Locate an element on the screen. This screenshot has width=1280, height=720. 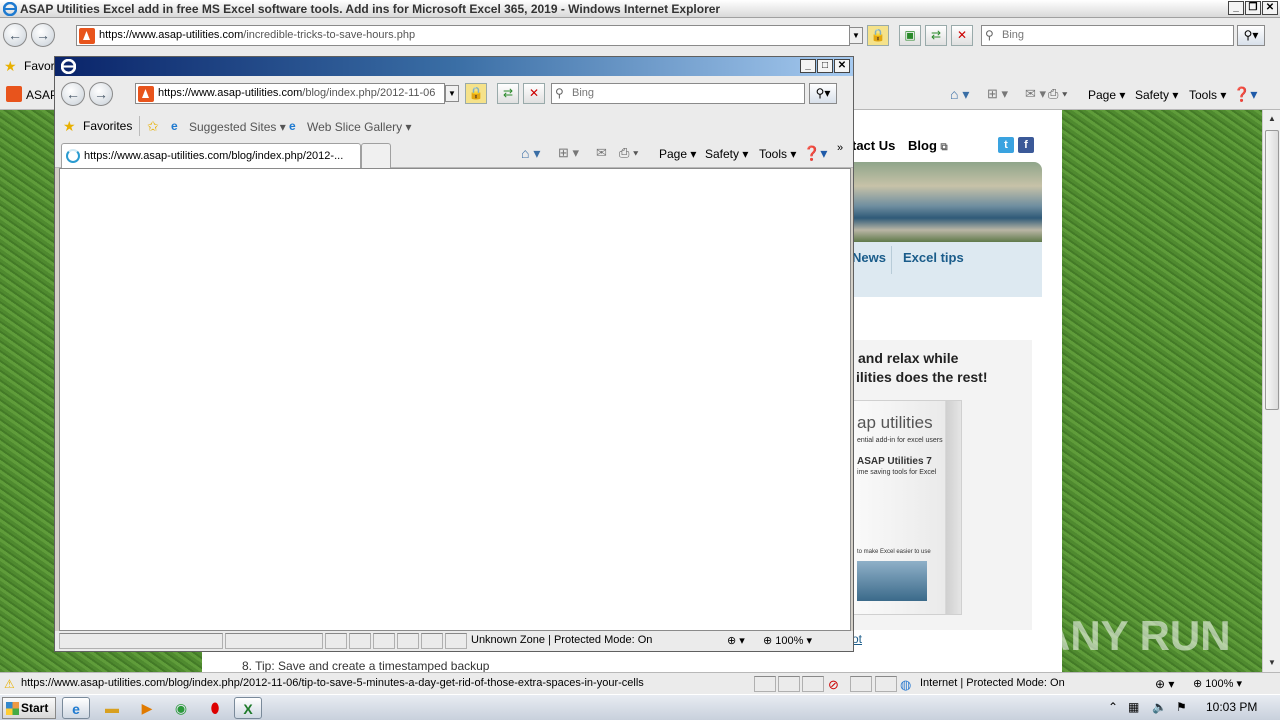
compatibility-icon: ▣ is located at coordinates (910, 35).